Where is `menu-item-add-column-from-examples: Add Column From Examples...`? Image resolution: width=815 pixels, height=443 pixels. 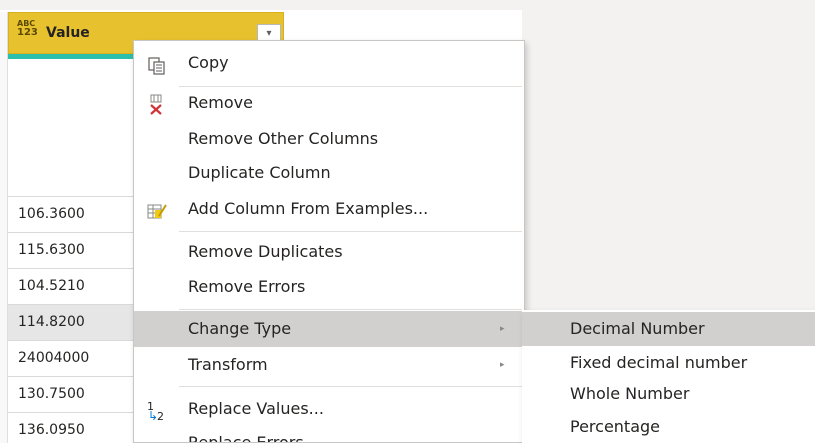
menu-item-add-column-from-examples: Add Column From Examples... is located at coordinates (329, 209).